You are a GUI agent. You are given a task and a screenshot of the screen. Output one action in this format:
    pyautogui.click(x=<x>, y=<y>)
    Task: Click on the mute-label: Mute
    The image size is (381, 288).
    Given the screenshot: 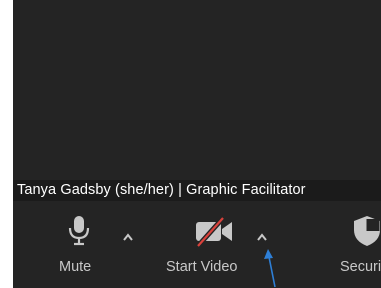 What is the action you would take?
    pyautogui.click(x=75, y=267)
    